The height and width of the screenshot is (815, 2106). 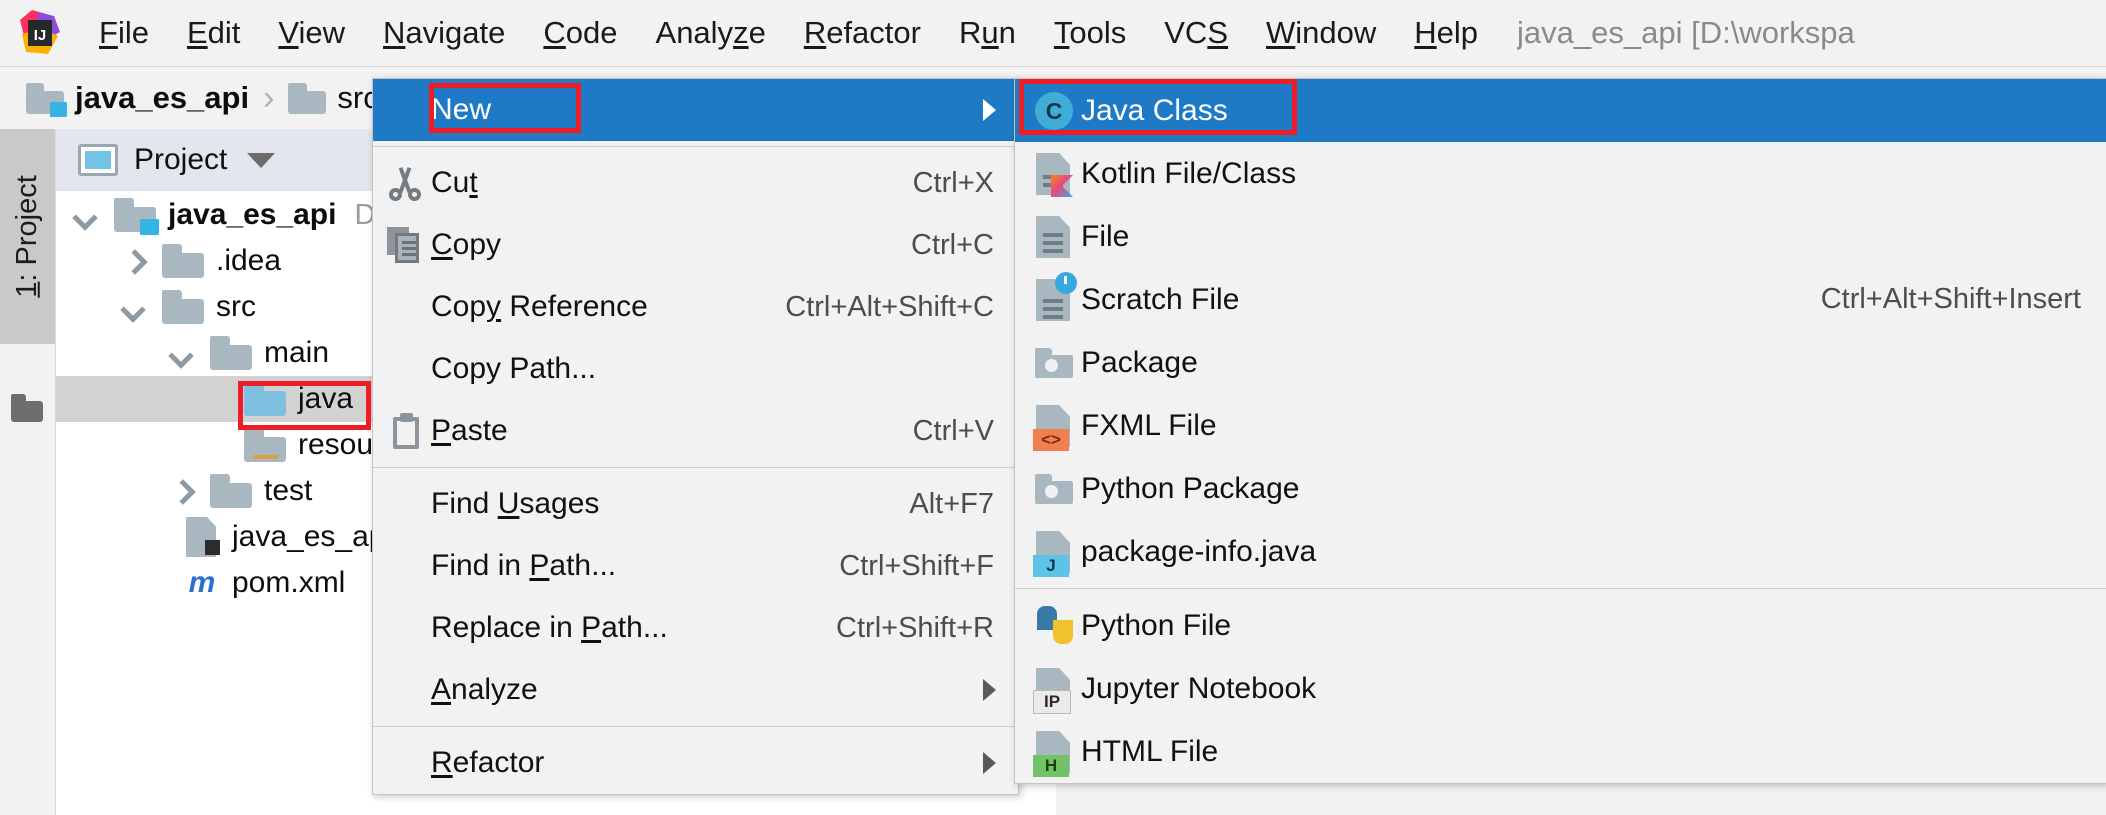 What do you see at coordinates (1560, 236) in the screenshot?
I see `submenu-item-file: File` at bounding box center [1560, 236].